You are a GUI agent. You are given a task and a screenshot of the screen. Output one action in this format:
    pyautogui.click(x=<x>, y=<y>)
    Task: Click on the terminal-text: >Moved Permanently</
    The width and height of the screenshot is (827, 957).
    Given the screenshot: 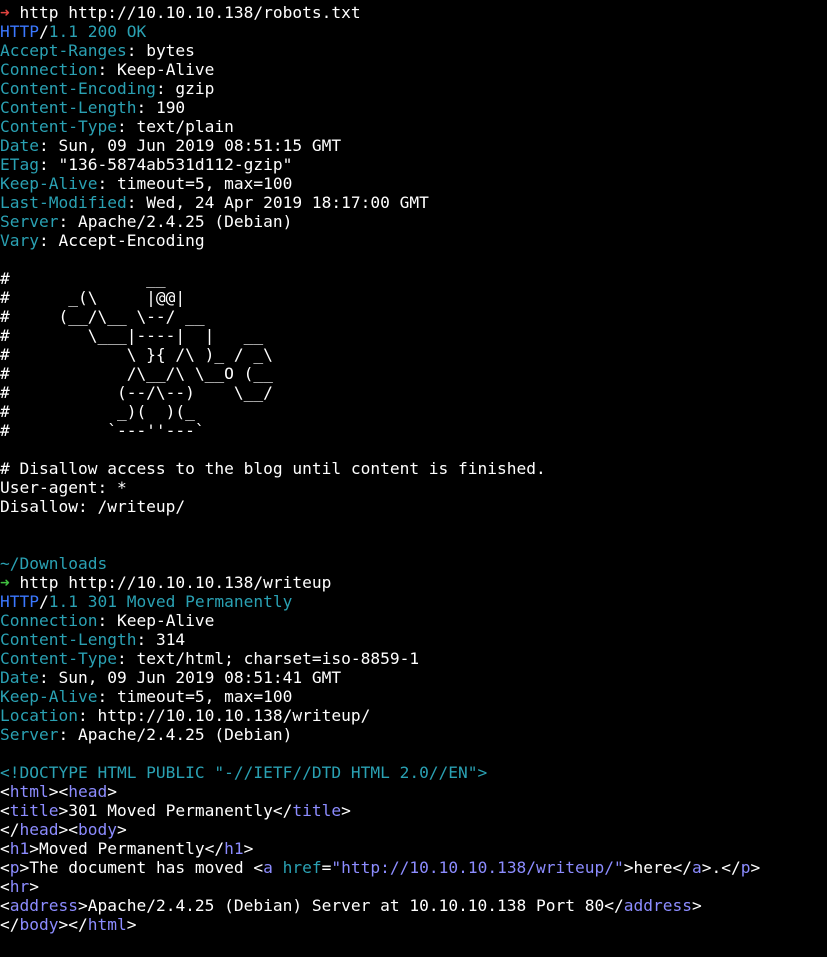 What is the action you would take?
    pyautogui.click(x=127, y=848)
    